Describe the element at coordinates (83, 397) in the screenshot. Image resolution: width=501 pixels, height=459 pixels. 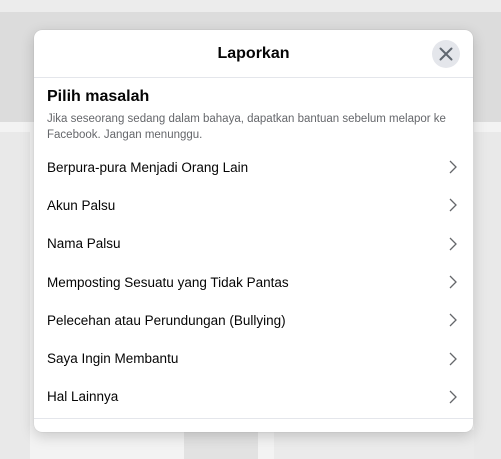
I see `option-label: Hal Lainnya` at that location.